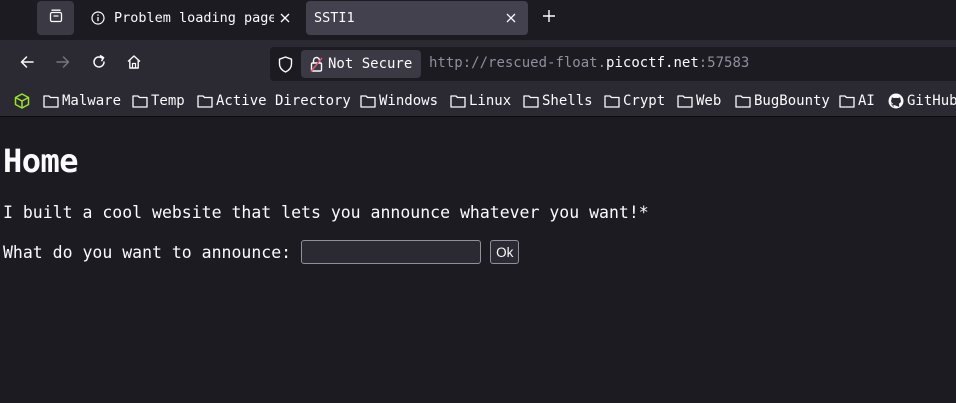 The image size is (956, 403). I want to click on bookmark-label: Active Directory, so click(283, 101).